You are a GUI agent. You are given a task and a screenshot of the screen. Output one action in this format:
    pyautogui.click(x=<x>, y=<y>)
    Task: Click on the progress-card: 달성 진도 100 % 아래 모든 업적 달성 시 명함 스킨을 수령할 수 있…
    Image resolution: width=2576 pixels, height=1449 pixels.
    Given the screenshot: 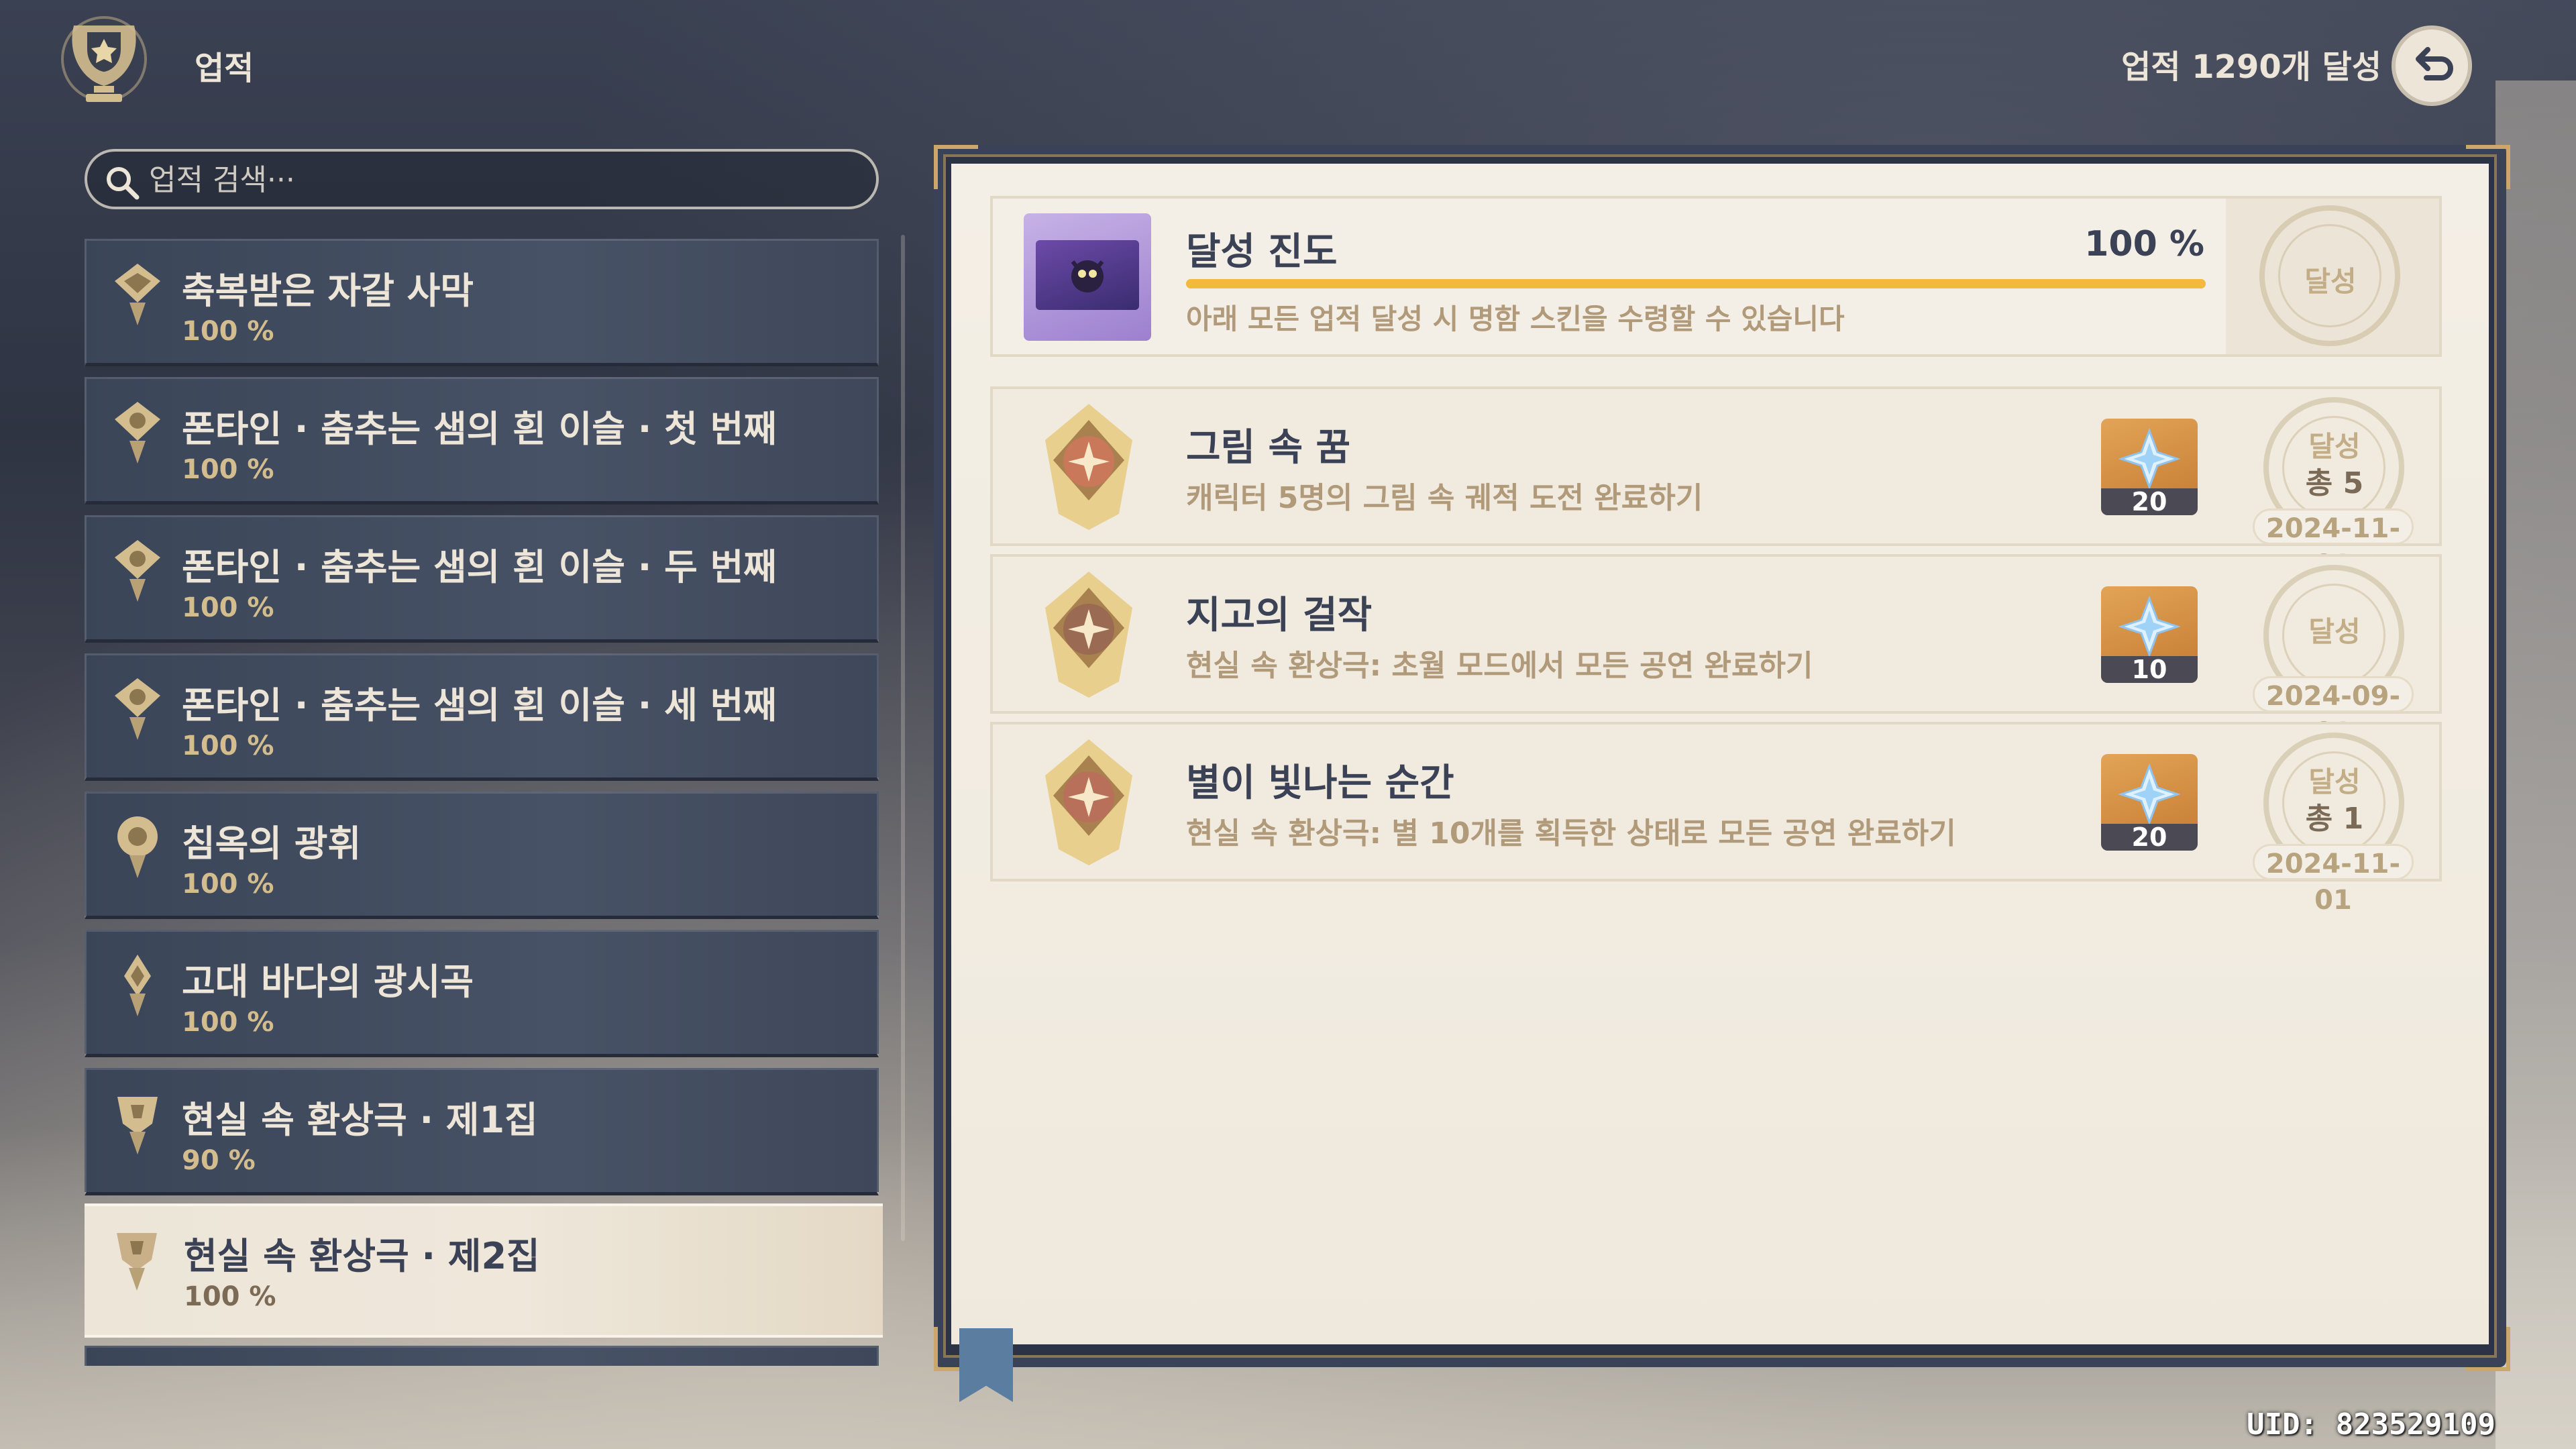 What is the action you would take?
    pyautogui.click(x=1716, y=276)
    